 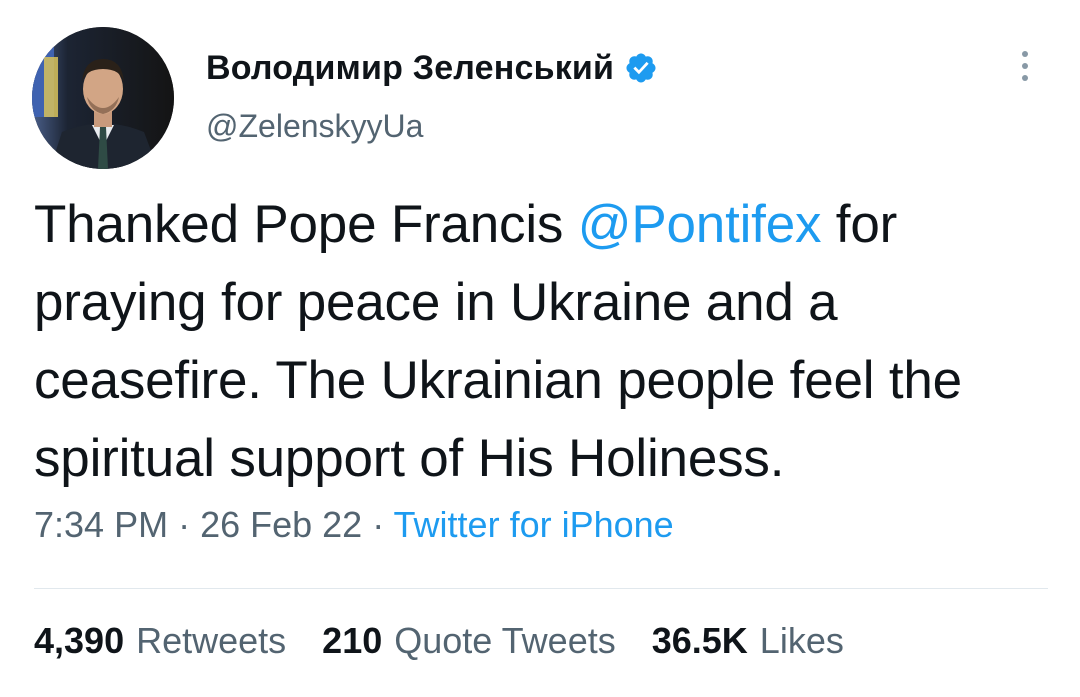 I want to click on divider, so click(x=541, y=588).